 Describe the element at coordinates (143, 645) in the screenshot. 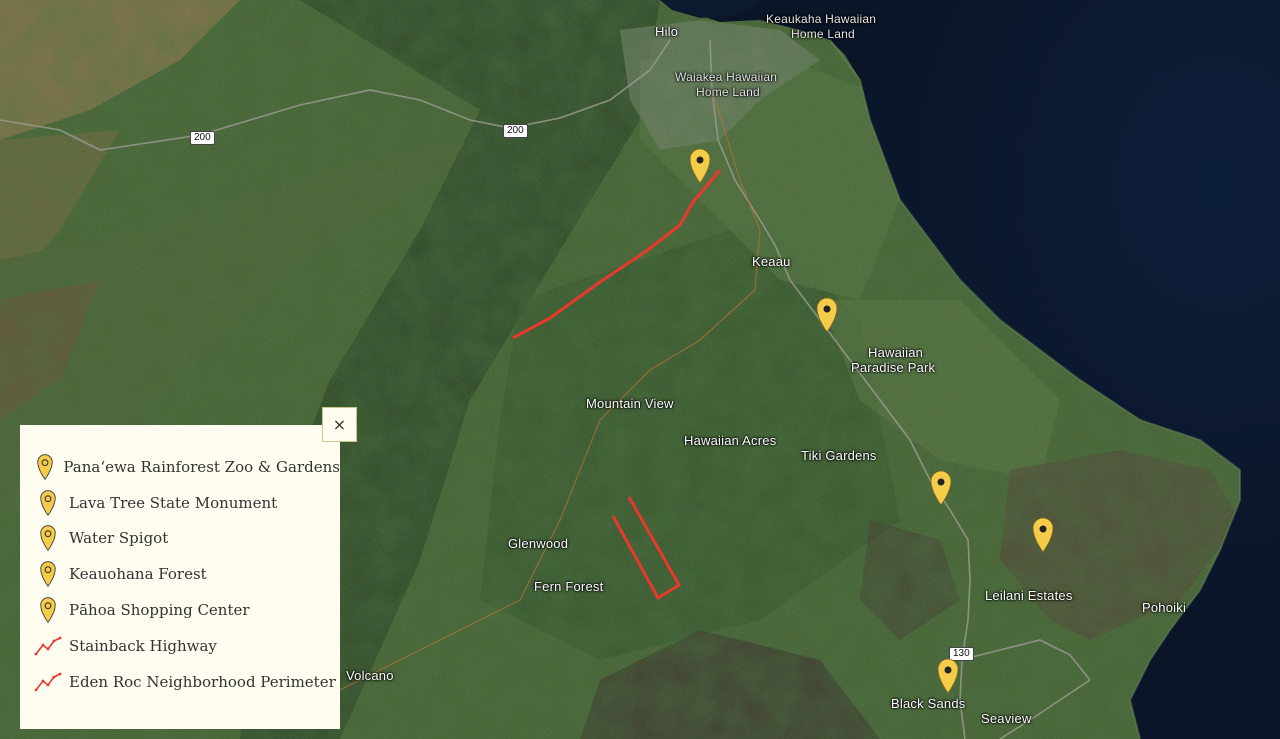

I see `legend-label: Stainback Highway` at that location.